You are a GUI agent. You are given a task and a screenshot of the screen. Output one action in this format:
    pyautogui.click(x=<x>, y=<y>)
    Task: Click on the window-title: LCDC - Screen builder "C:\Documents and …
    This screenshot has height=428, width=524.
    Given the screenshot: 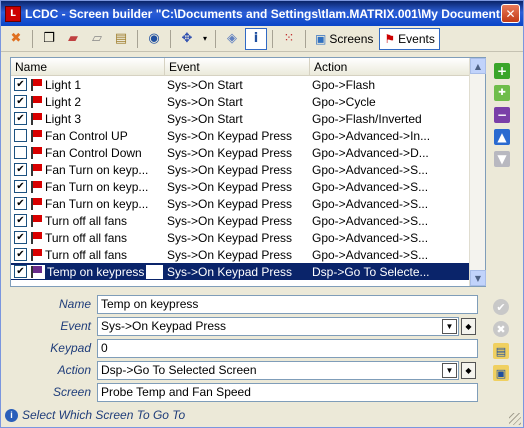 What is the action you would take?
    pyautogui.click(x=264, y=13)
    